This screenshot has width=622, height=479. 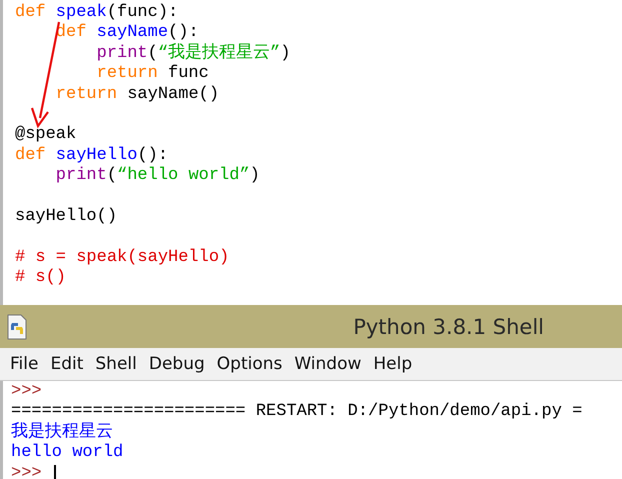 What do you see at coordinates (122, 257) in the screenshot?
I see `comment: # s = speak(sayHello)` at bounding box center [122, 257].